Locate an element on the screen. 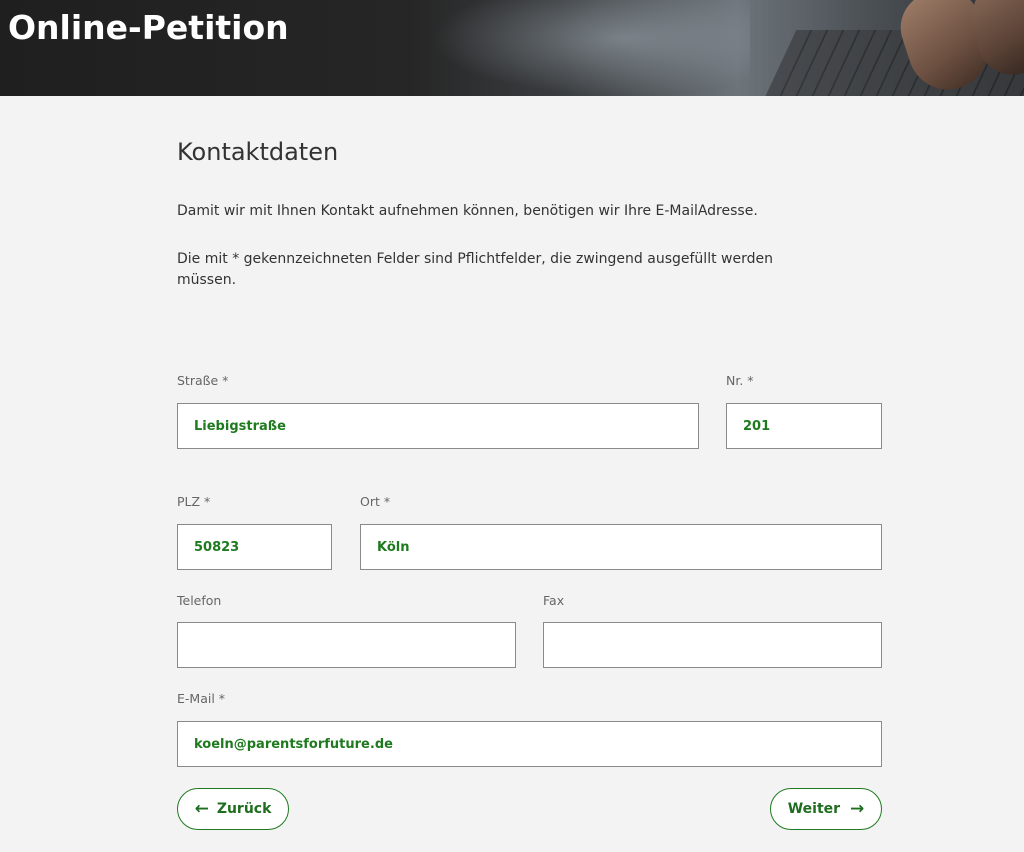 The image size is (1024, 852). city-field is located at coordinates (621, 547).